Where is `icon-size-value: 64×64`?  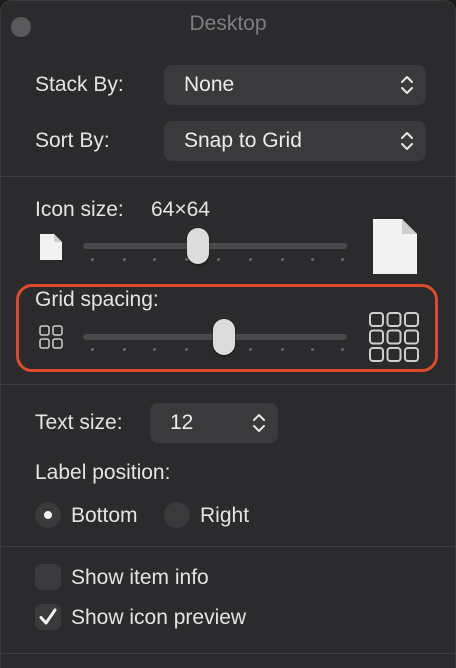
icon-size-value: 64×64 is located at coordinates (180, 209).